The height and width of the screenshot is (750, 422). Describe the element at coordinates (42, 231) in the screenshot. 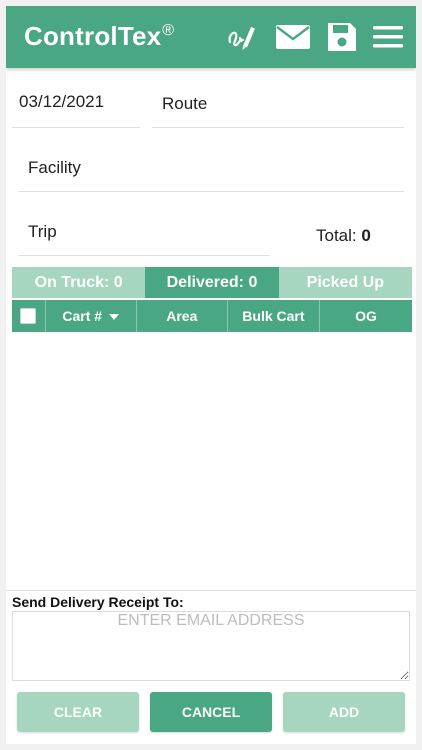

I see `trip-label: Trip` at that location.